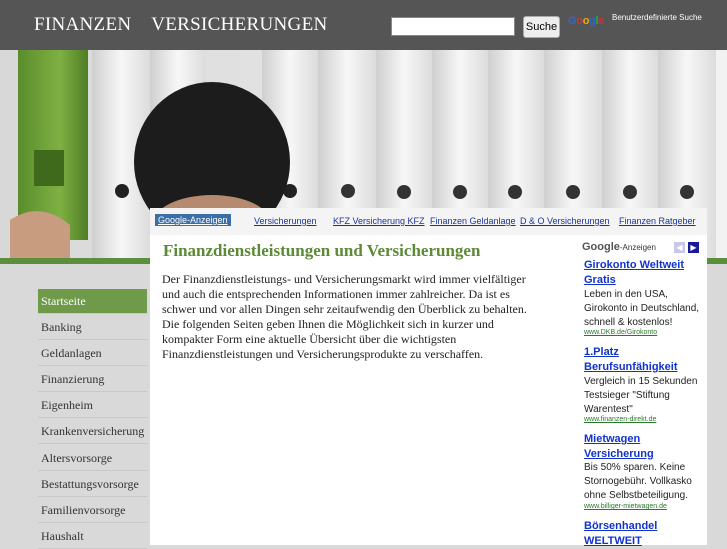 Image resolution: width=727 pixels, height=549 pixels. I want to click on sidebar-item-startseite: Startseite, so click(92, 301).